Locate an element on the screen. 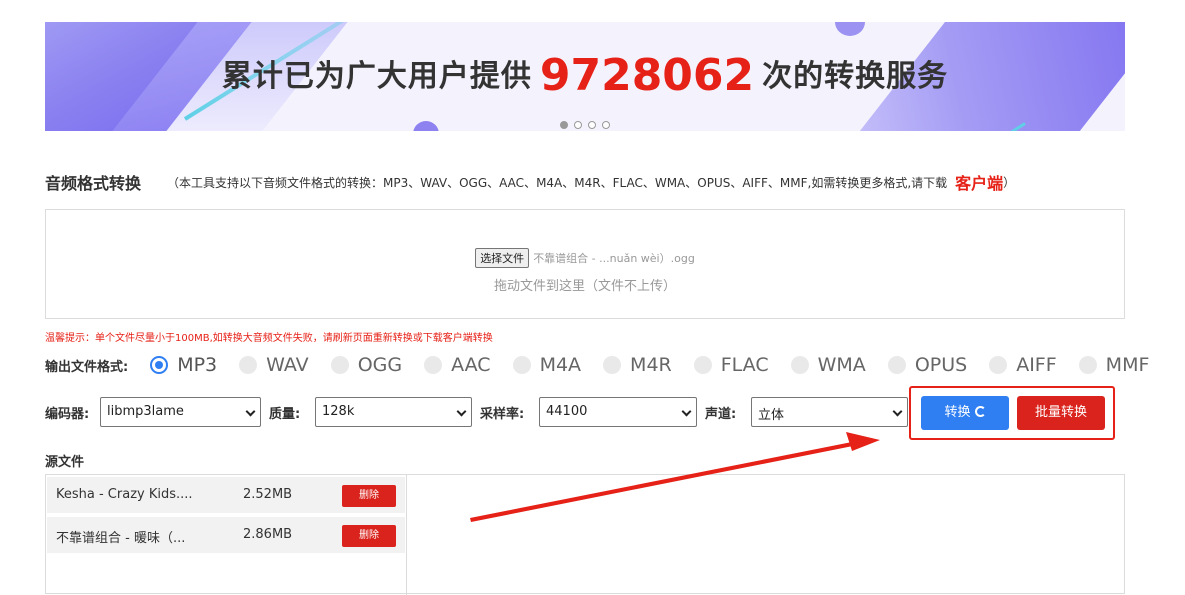 Image resolution: width=1185 pixels, height=595 pixels. format-radio-wma: WMA is located at coordinates (828, 365).